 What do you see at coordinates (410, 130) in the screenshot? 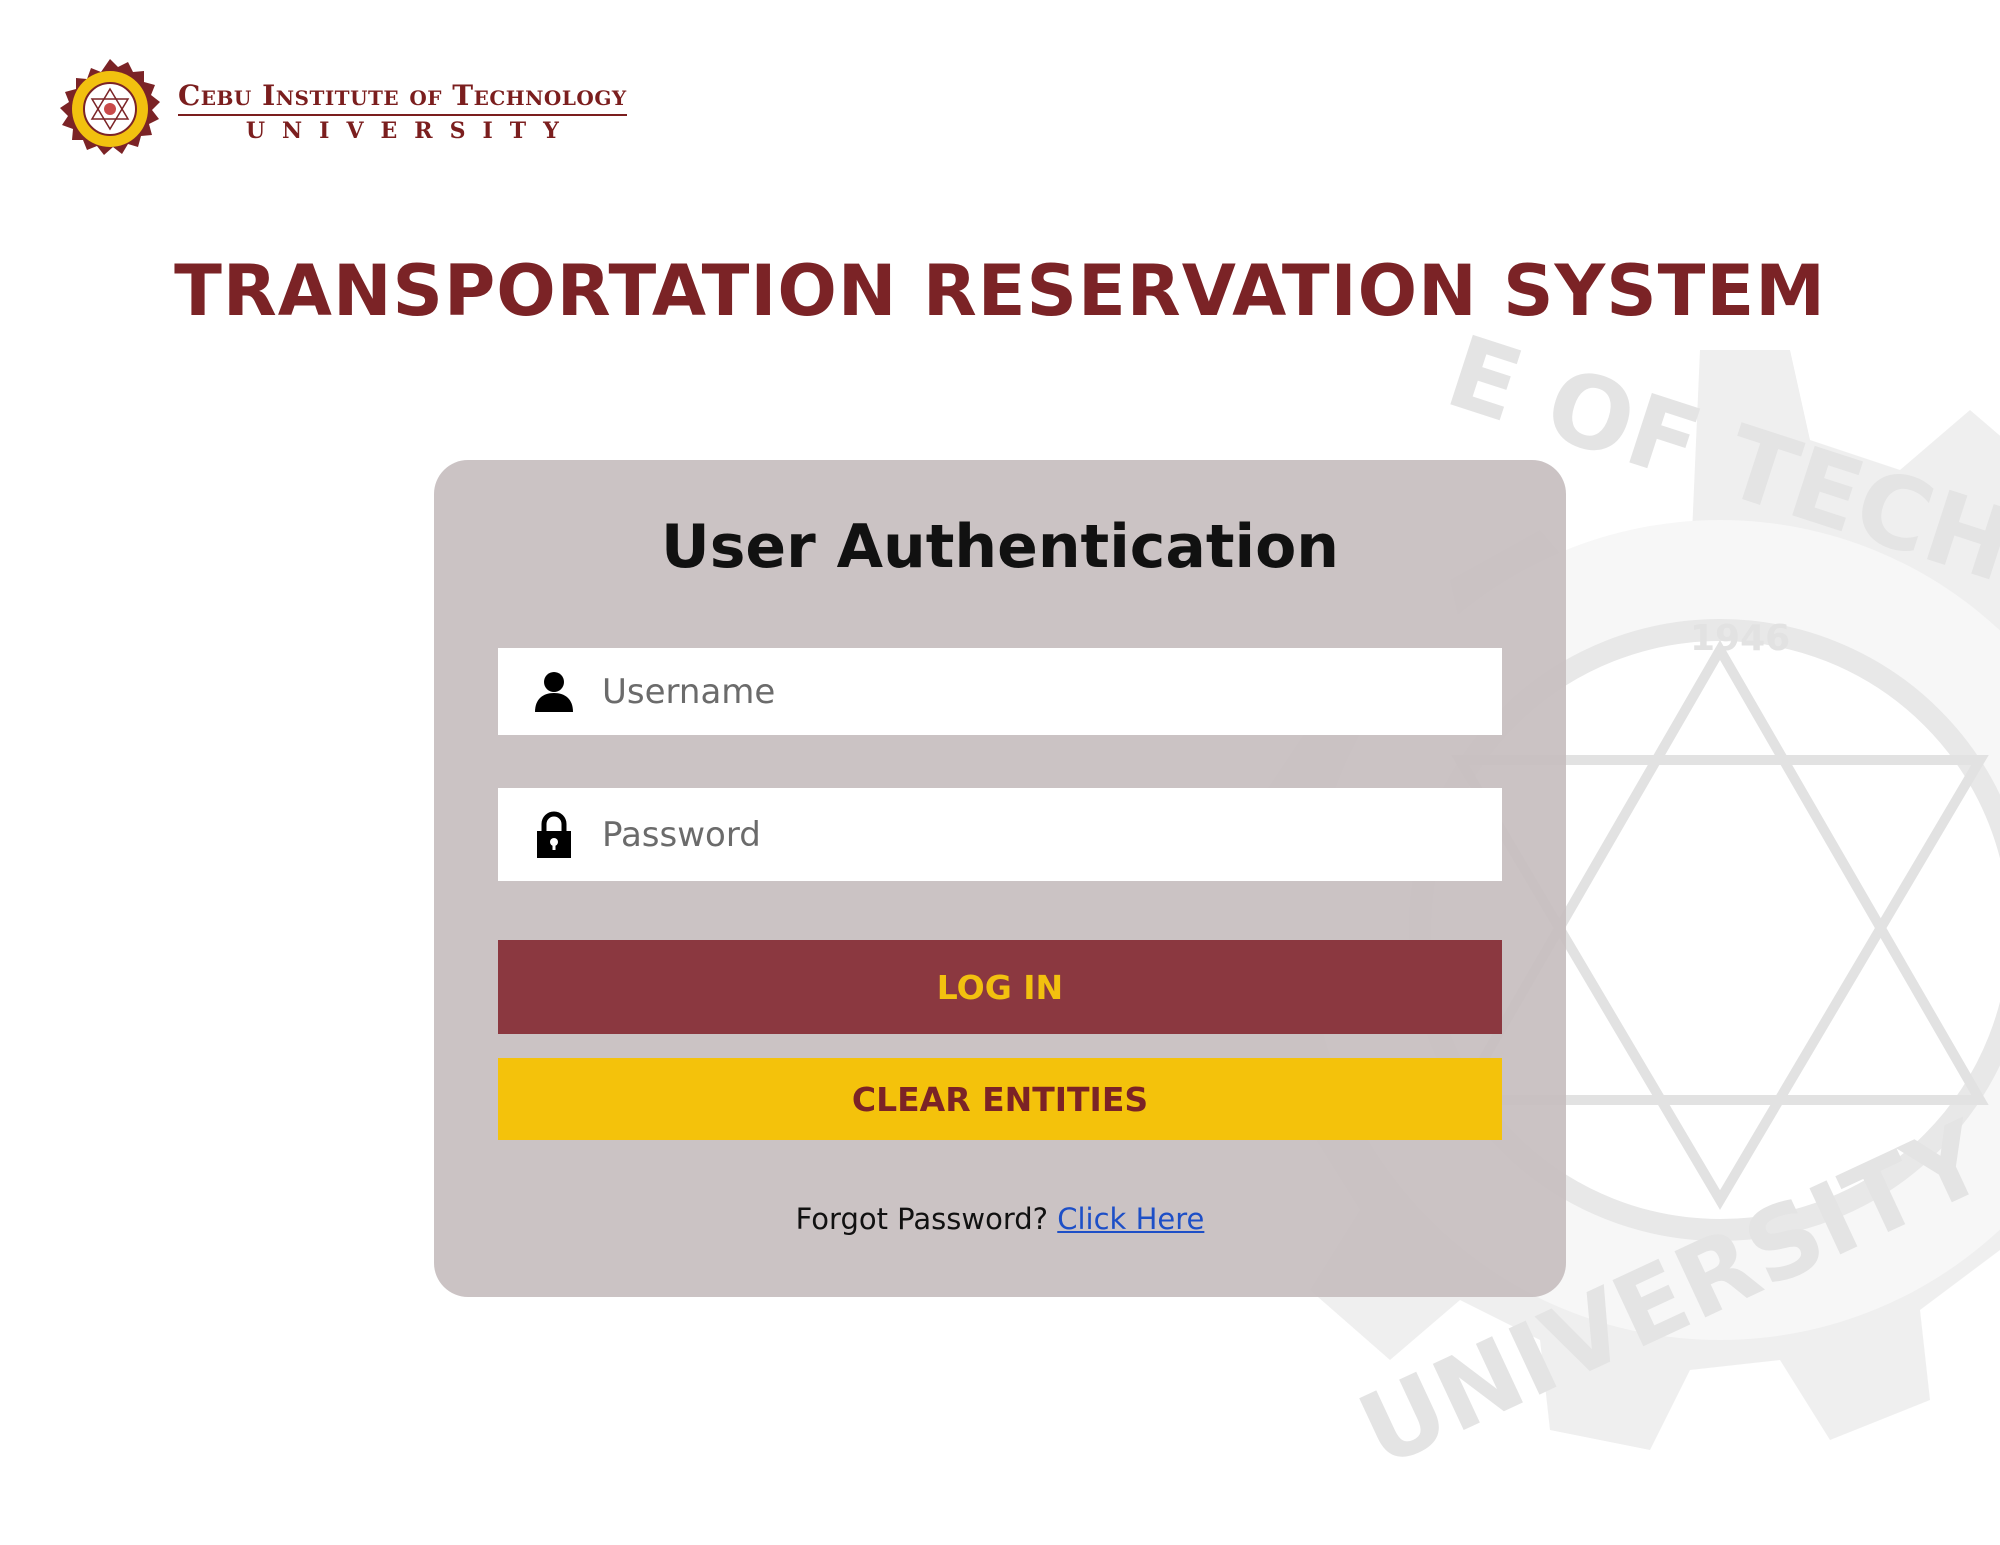
I see `university-subtitle: UNIVERSITY` at bounding box center [410, 130].